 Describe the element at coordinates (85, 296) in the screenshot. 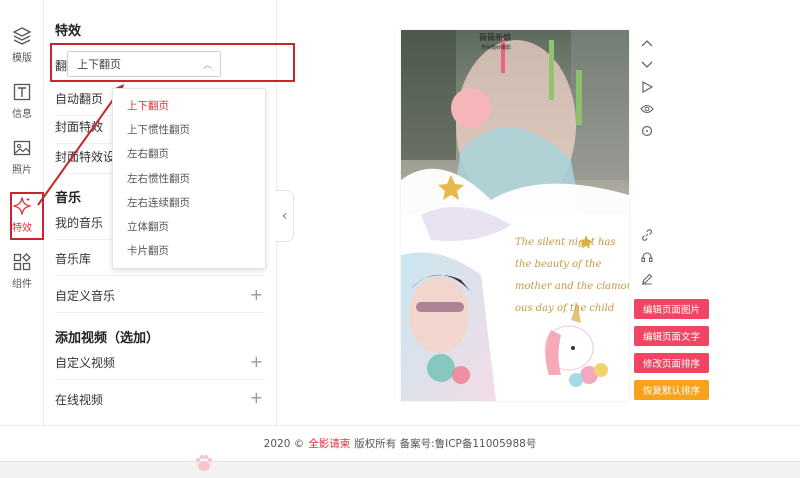

I see `custom-music-label: 自定义音乐` at that location.